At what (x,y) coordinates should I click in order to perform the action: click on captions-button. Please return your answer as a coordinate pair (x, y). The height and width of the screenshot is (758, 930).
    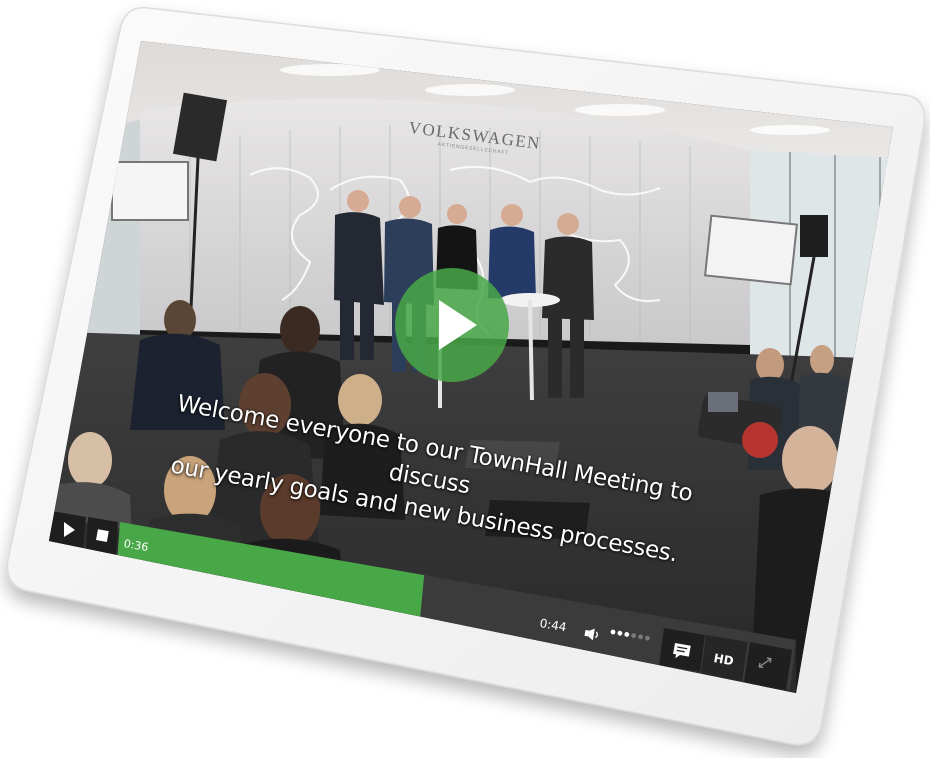
    Looking at the image, I should click on (682, 650).